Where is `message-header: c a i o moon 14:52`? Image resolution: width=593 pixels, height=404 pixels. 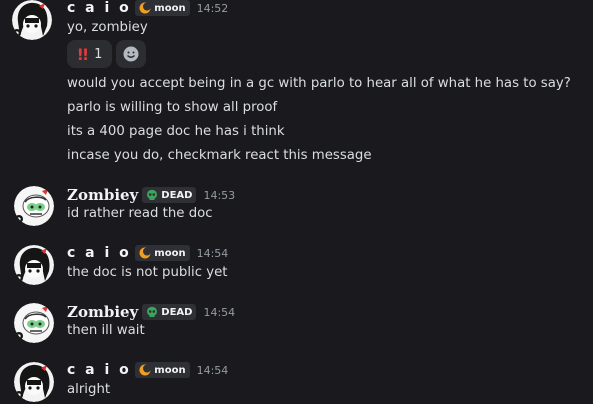
message-header: c a i o moon 14:52 is located at coordinates (147, 8).